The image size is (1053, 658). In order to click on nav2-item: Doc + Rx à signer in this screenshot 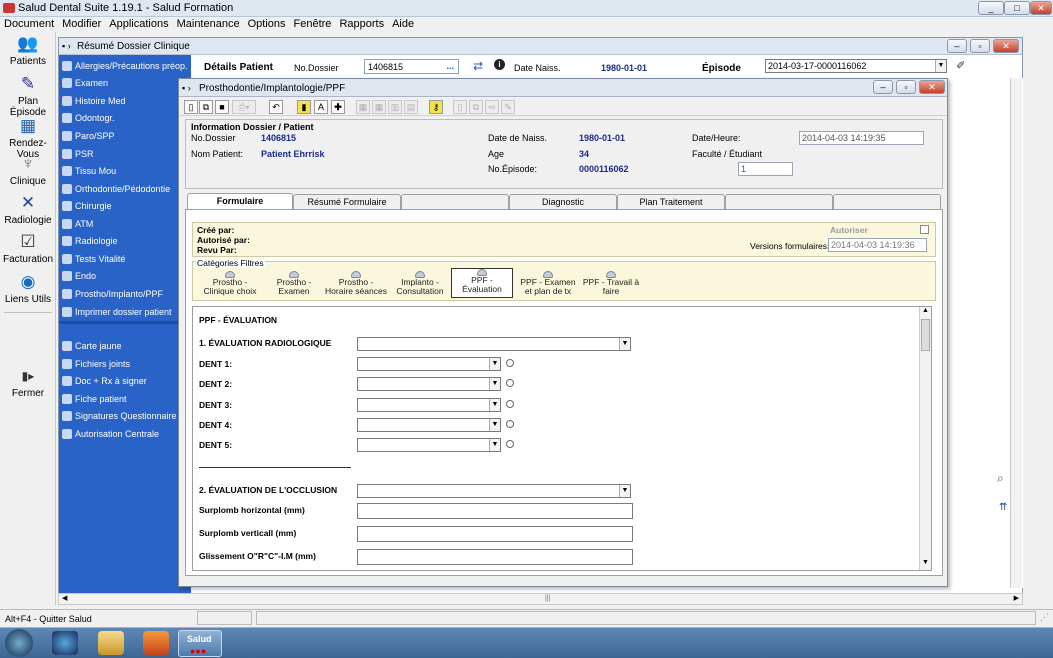, I will do `click(125, 381)`.